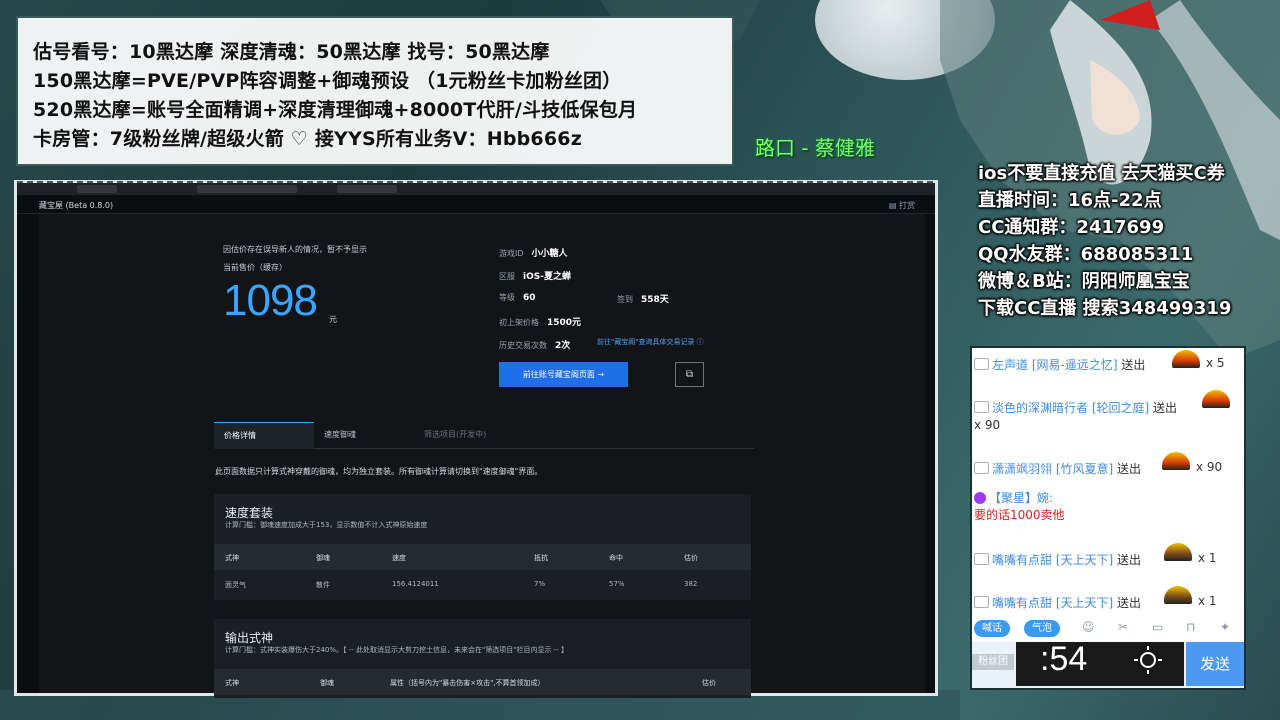  Describe the element at coordinates (1040, 408) in the screenshot. I see `chat-username: 淡色的深渊暗行者` at that location.